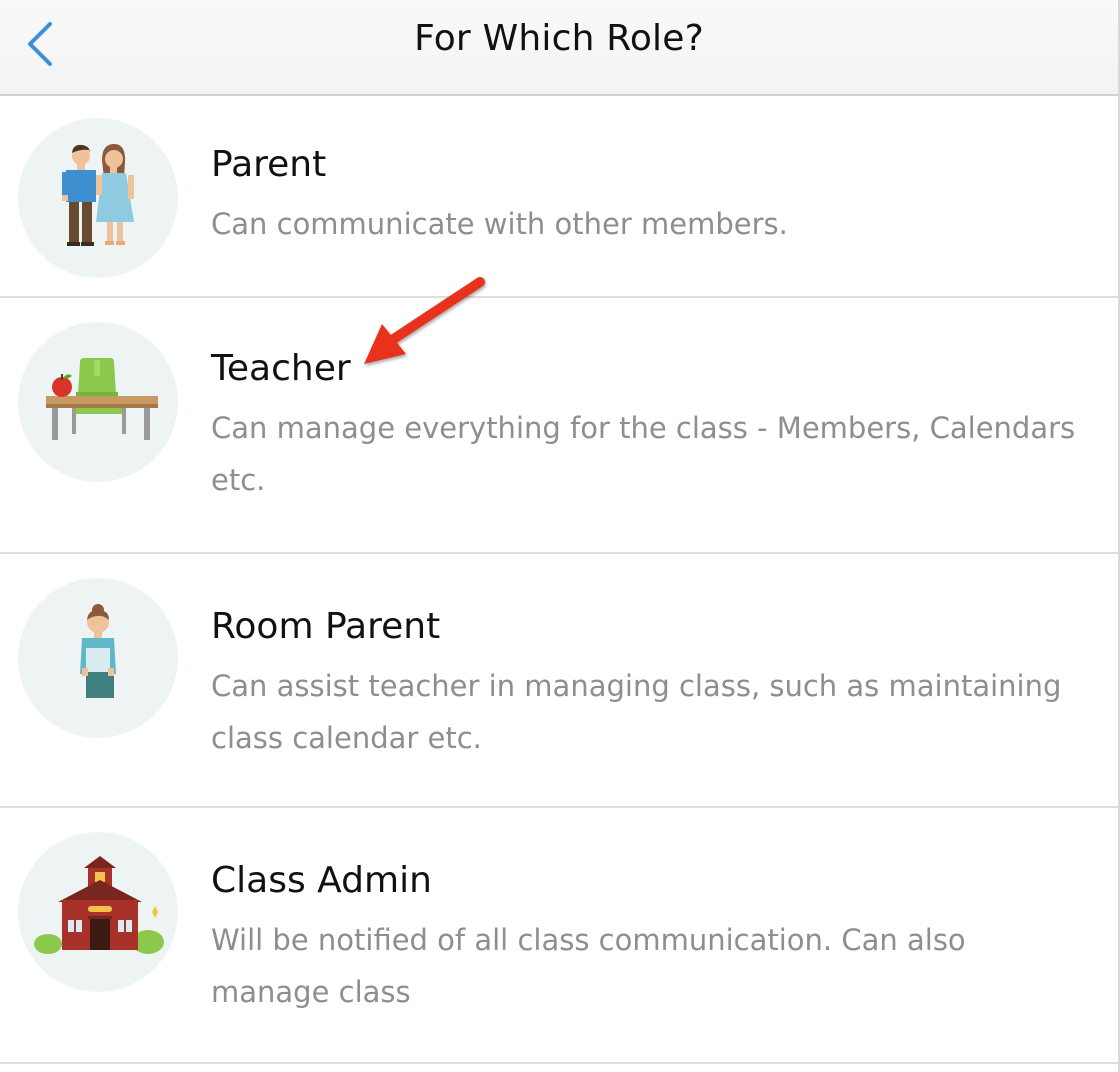 This screenshot has width=1120, height=1072. Describe the element at coordinates (269, 164) in the screenshot. I see `role-name: Parent` at that location.